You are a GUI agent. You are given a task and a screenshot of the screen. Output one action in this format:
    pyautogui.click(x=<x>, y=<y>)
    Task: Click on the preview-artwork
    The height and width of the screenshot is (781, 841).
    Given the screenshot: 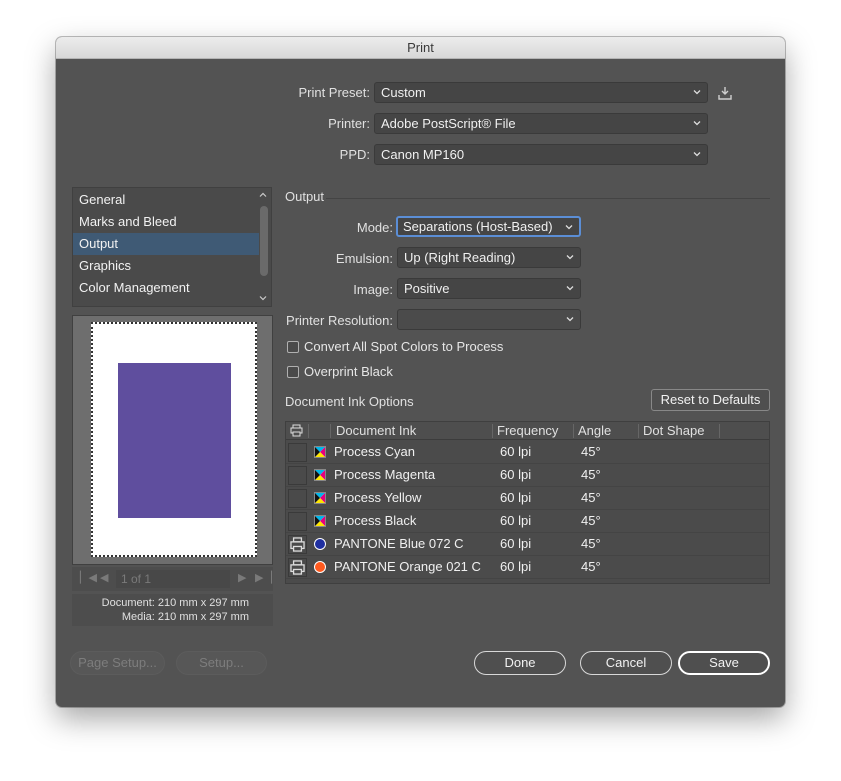 What is the action you would take?
    pyautogui.click(x=174, y=440)
    